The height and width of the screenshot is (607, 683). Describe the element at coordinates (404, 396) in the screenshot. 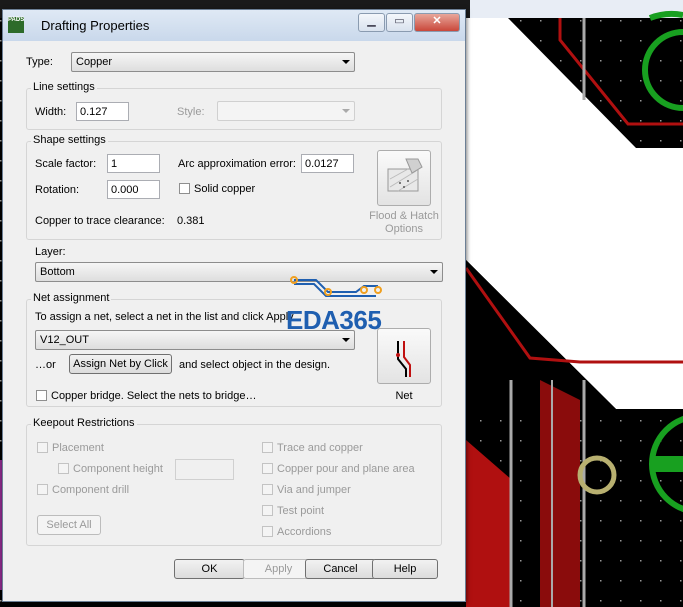

I see `net-button-label: Net` at that location.